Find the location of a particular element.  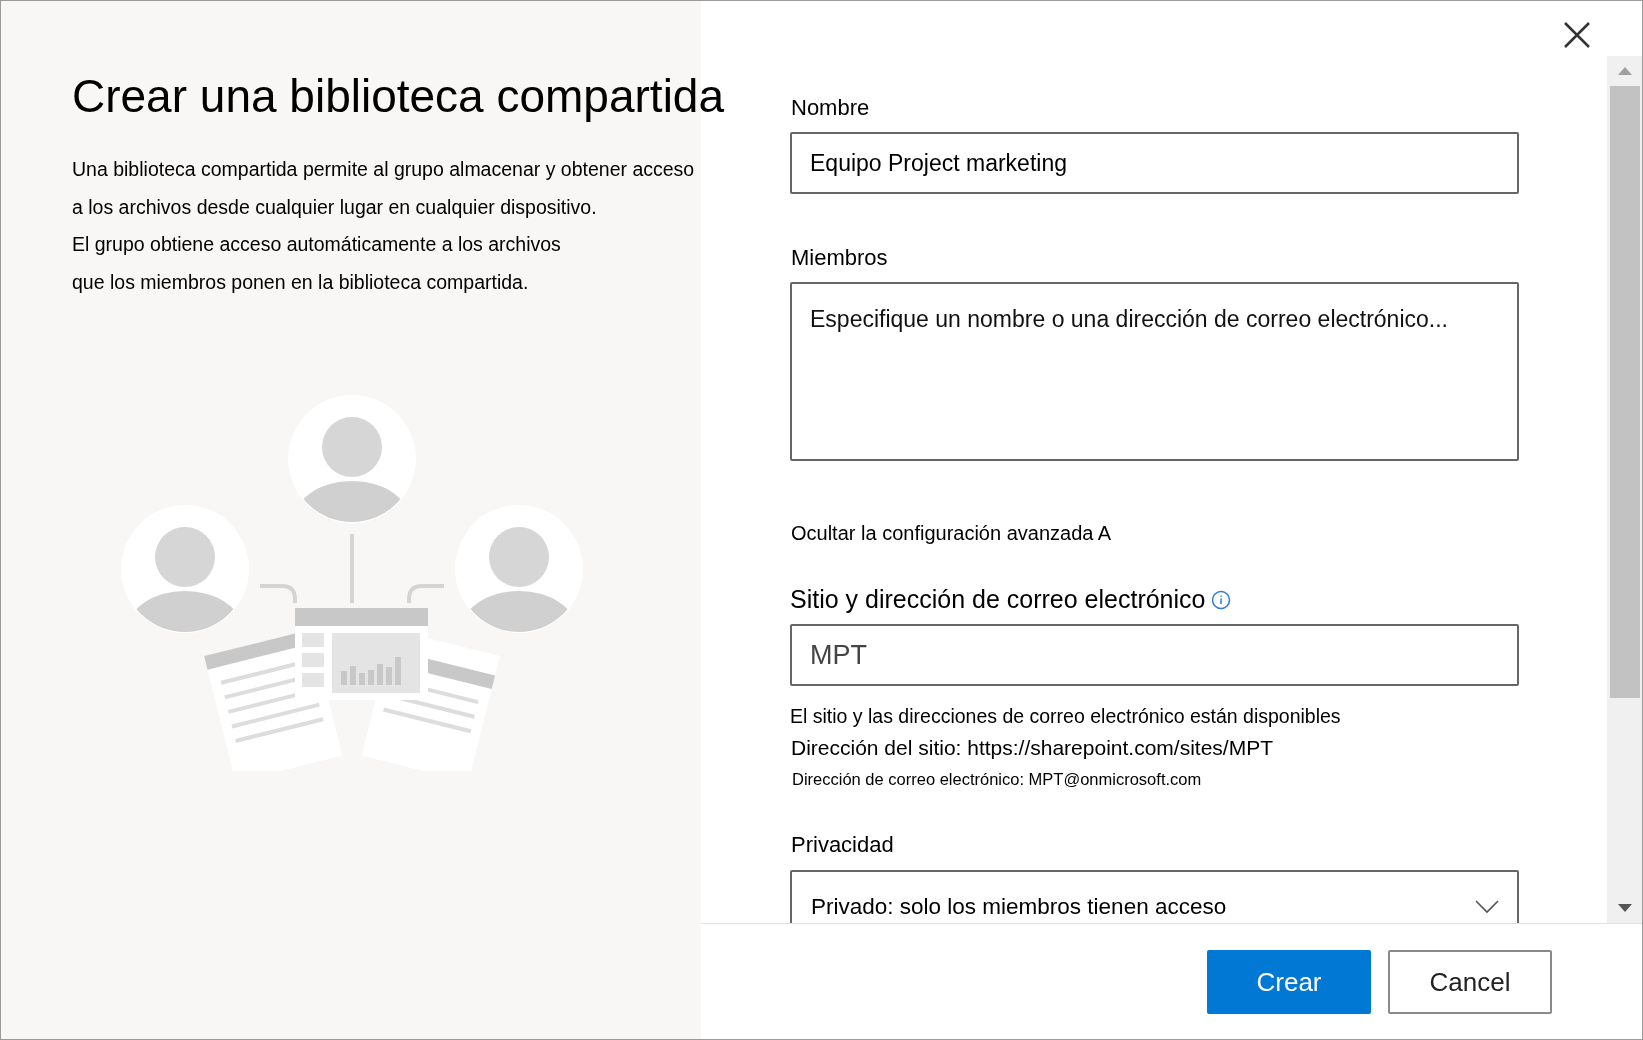

chevron-down-icon is located at coordinates (1487, 907).